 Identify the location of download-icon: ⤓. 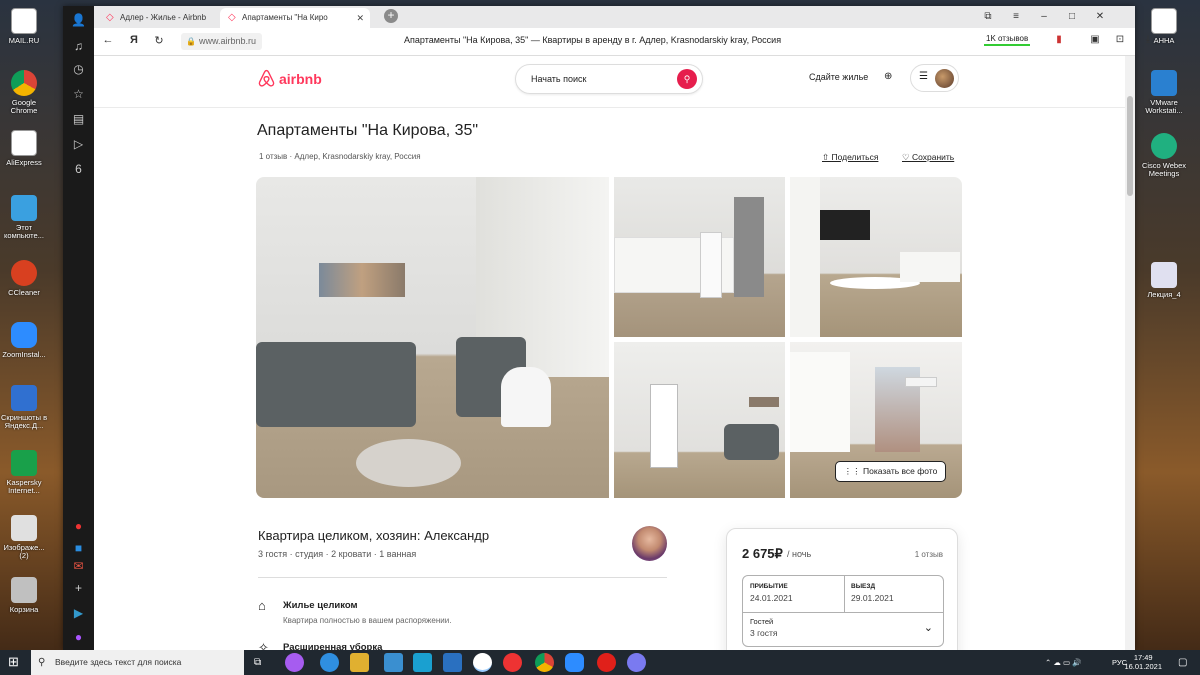
(1148, 39).